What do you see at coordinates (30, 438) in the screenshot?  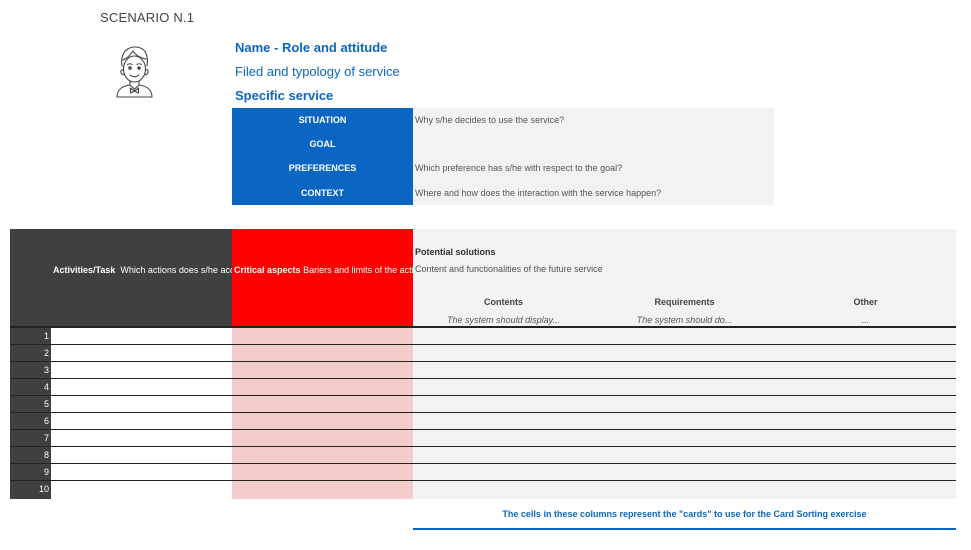 I see `row-number: 7` at bounding box center [30, 438].